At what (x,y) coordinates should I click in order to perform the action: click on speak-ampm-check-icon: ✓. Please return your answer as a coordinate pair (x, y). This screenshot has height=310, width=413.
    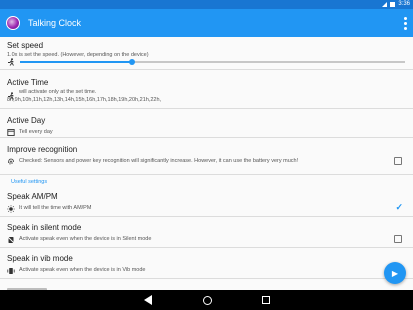
    Looking at the image, I should click on (399, 207).